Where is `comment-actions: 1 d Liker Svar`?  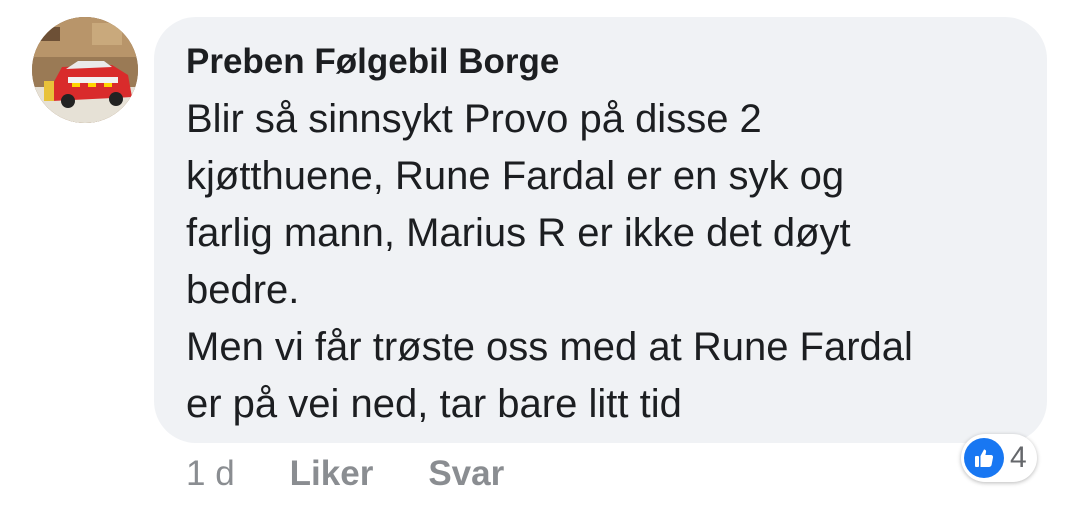 comment-actions: 1 d Liker Svar is located at coordinates (372, 474).